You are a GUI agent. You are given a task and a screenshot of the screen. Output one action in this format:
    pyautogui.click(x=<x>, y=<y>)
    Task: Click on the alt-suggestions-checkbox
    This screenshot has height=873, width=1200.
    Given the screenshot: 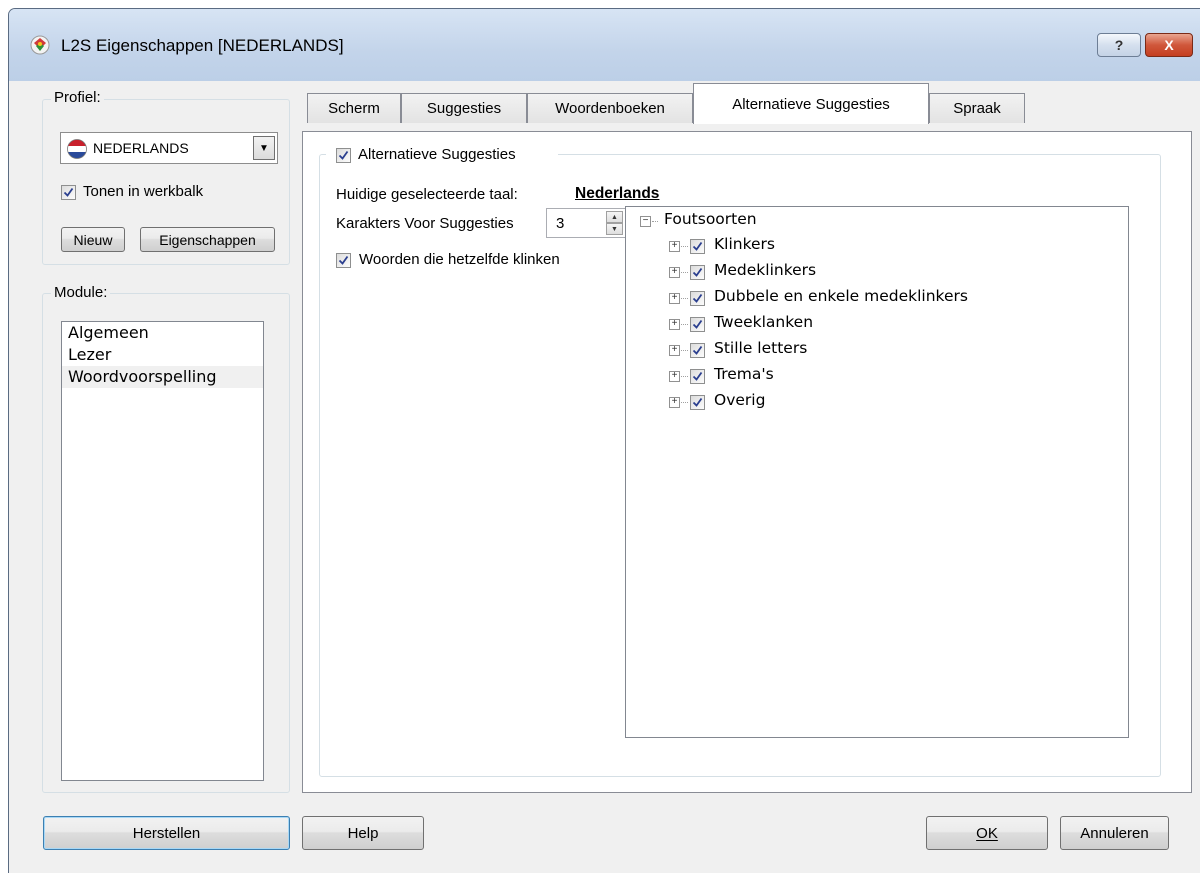 What is the action you would take?
    pyautogui.click(x=343, y=155)
    